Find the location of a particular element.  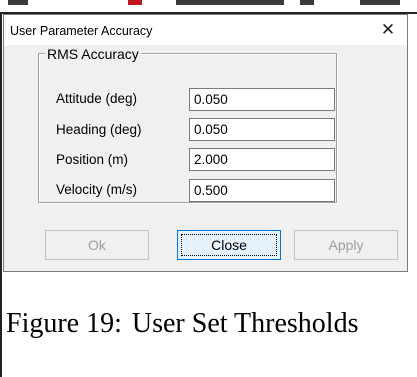

figure-caption: Figure 19: User Set Thresholds is located at coordinates (208, 324).